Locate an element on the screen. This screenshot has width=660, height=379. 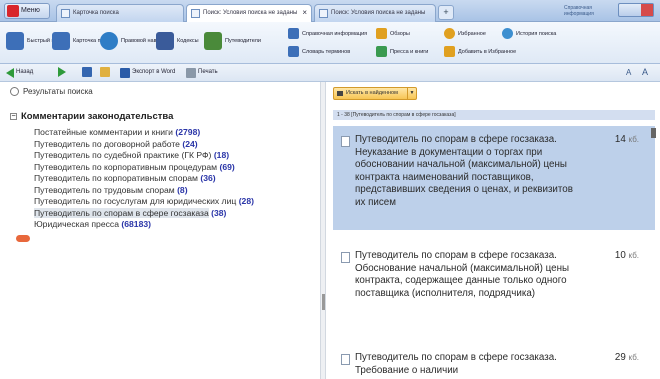
tree-item: Постатейные комментарии и книги (2798) is located at coordinates (179, 133).